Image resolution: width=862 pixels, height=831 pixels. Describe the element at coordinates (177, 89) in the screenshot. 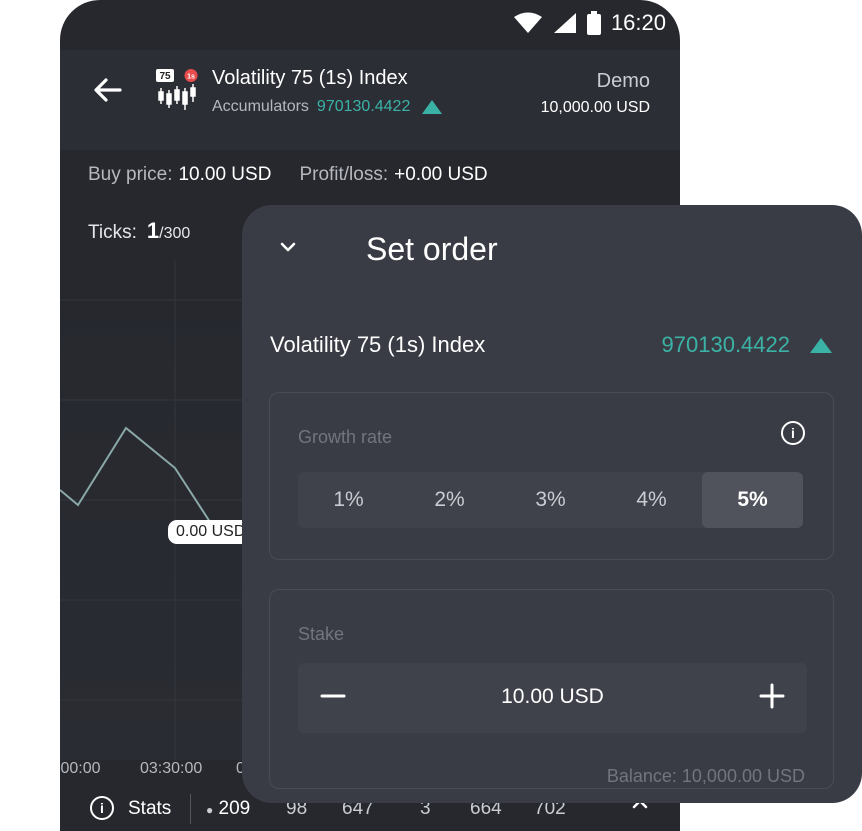

I see `symbol-icon: 75 1s` at that location.